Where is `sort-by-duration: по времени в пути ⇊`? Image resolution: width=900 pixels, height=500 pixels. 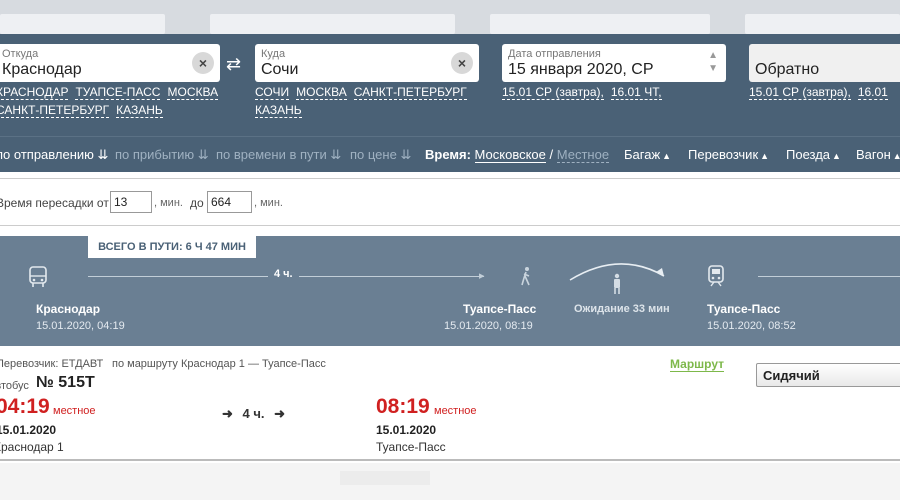 sort-by-duration: по времени в пути ⇊ is located at coordinates (278, 155).